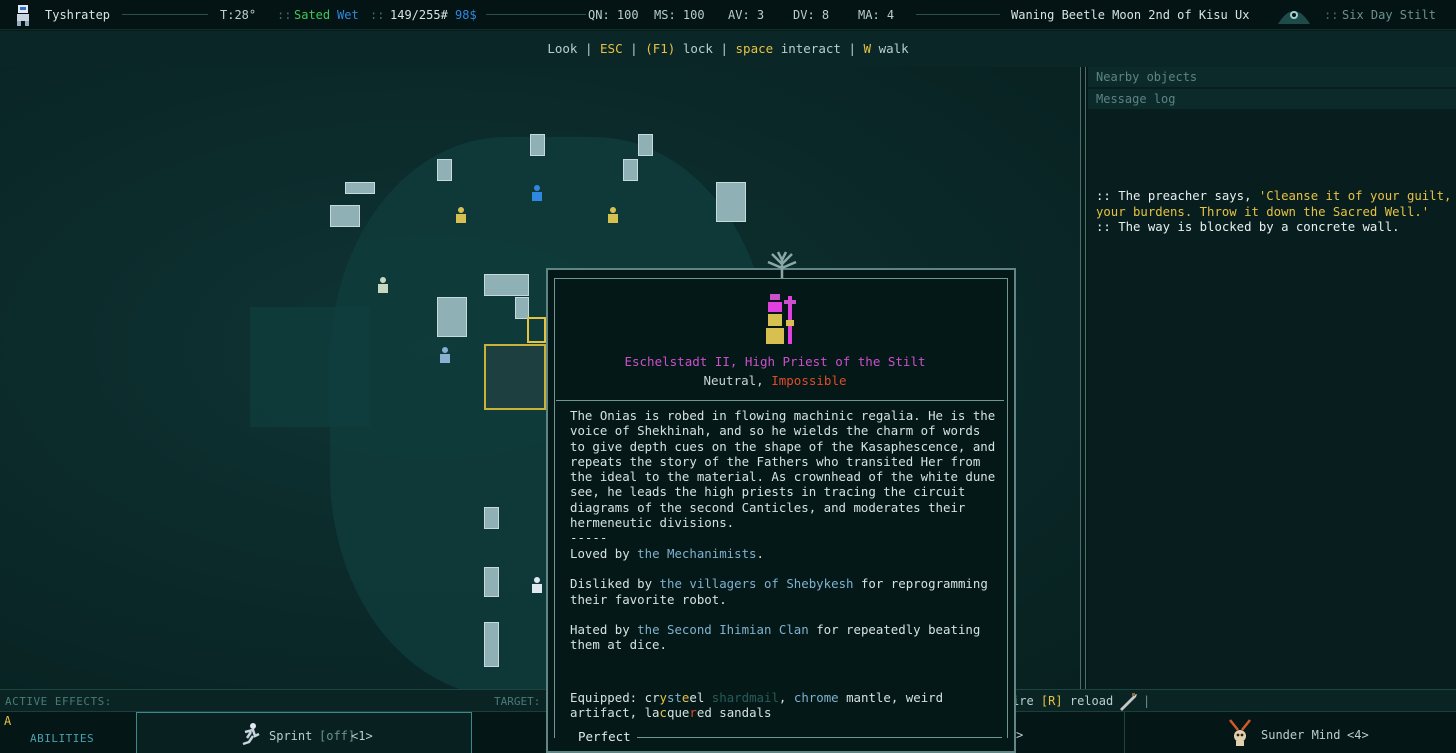  I want to click on pipe: |, so click(1147, 701).